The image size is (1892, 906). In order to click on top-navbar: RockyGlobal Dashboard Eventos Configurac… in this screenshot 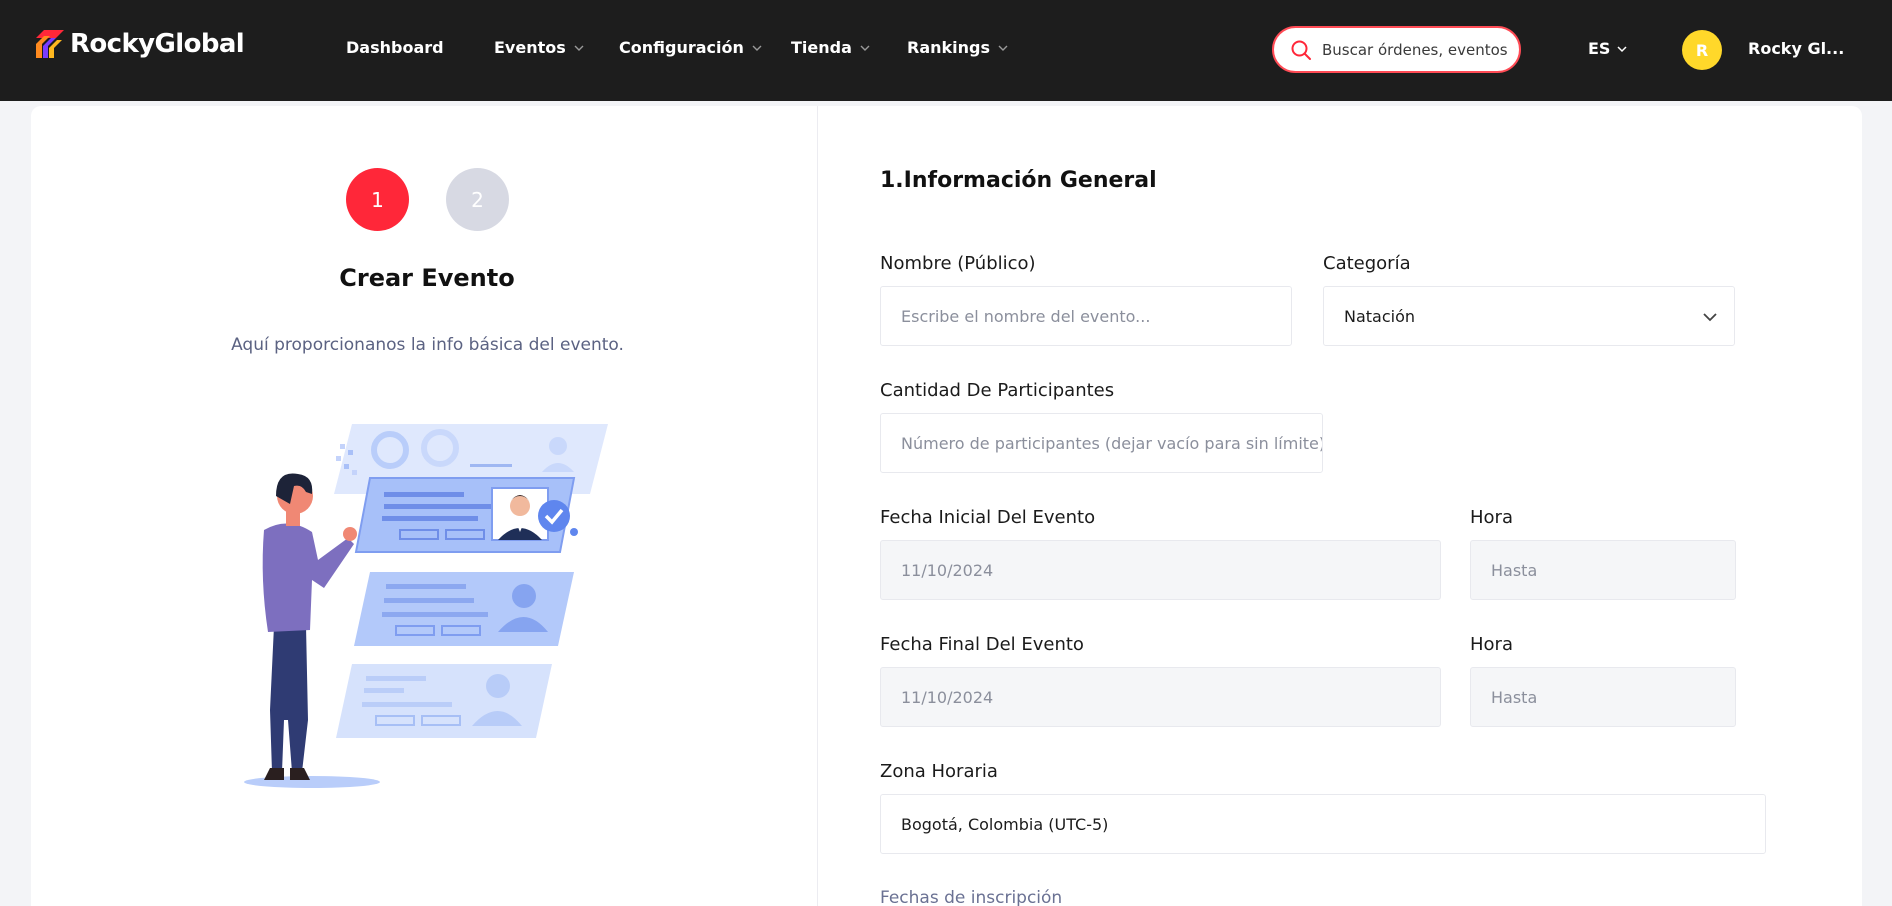, I will do `click(946, 50)`.